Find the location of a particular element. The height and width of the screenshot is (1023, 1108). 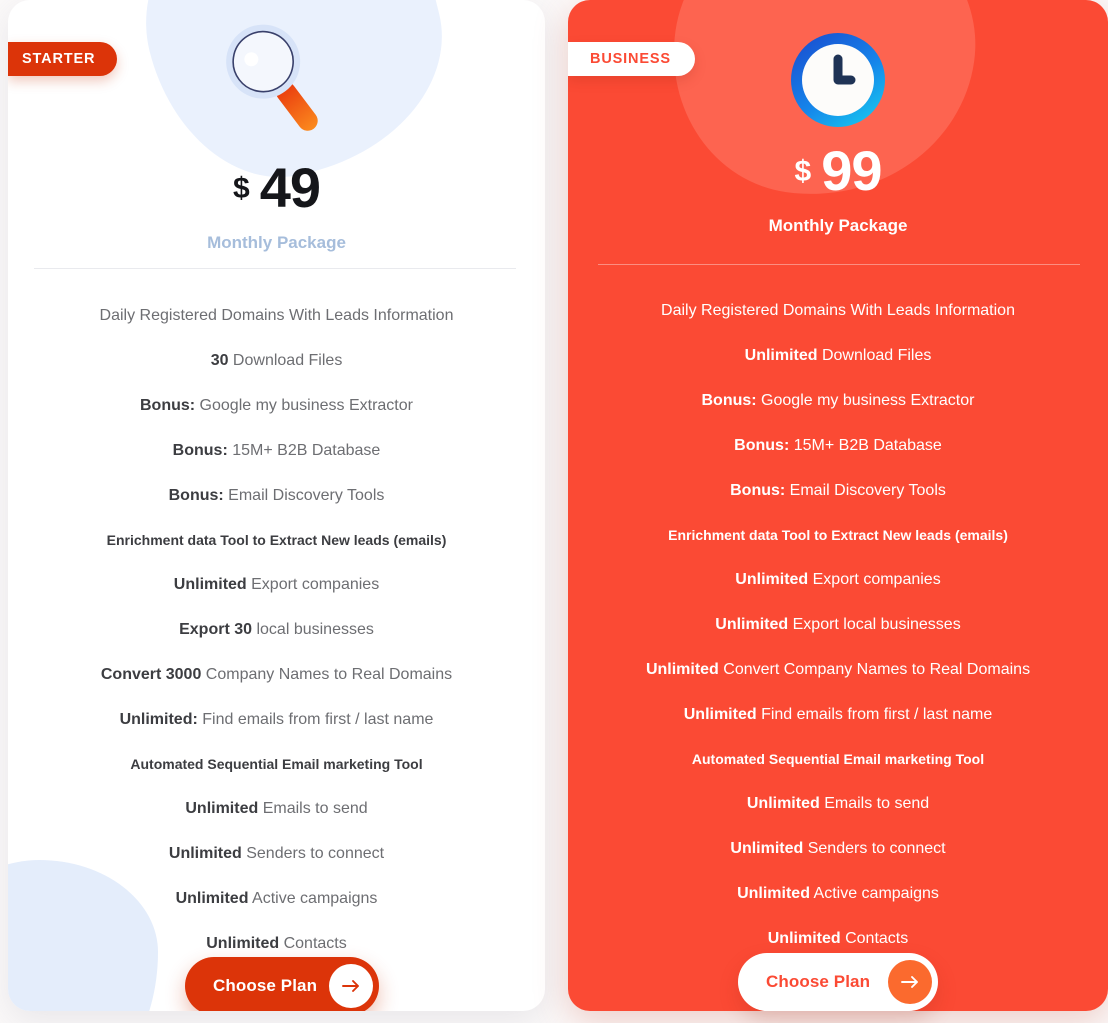

feature-text: Unlimited Download Files is located at coordinates (838, 356).